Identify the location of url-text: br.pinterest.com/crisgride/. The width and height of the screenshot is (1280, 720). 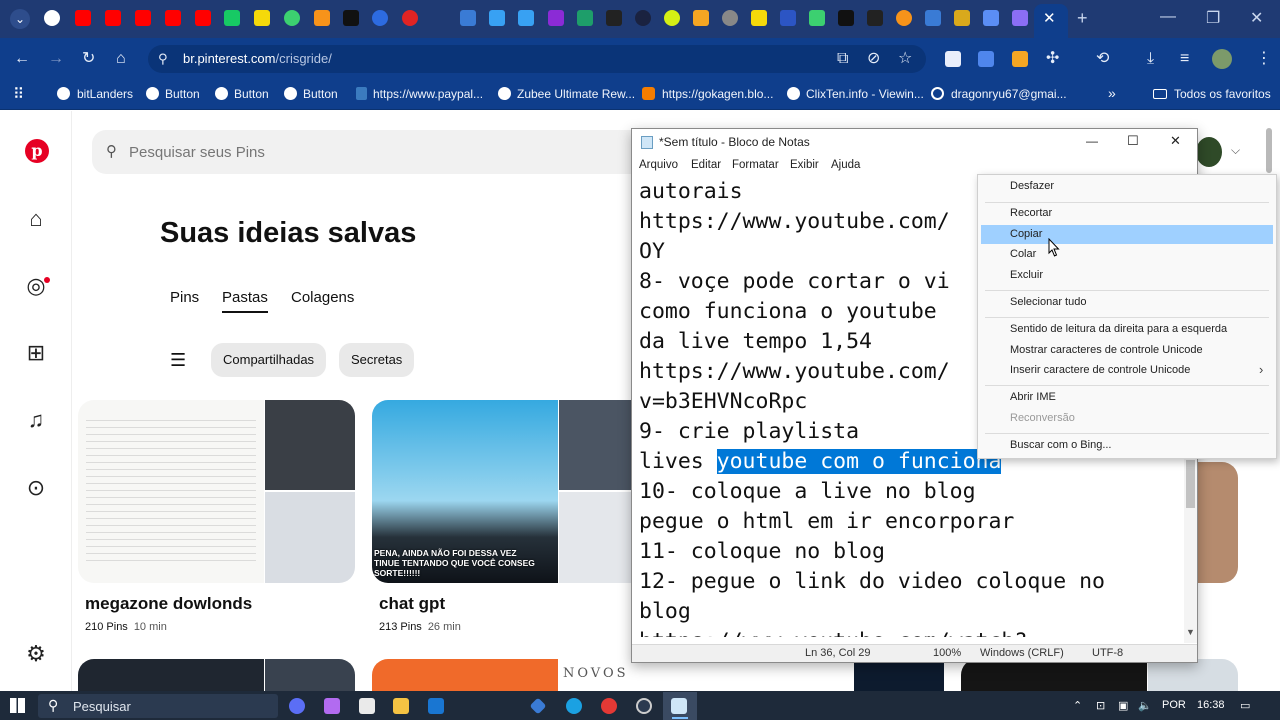
(257, 58).